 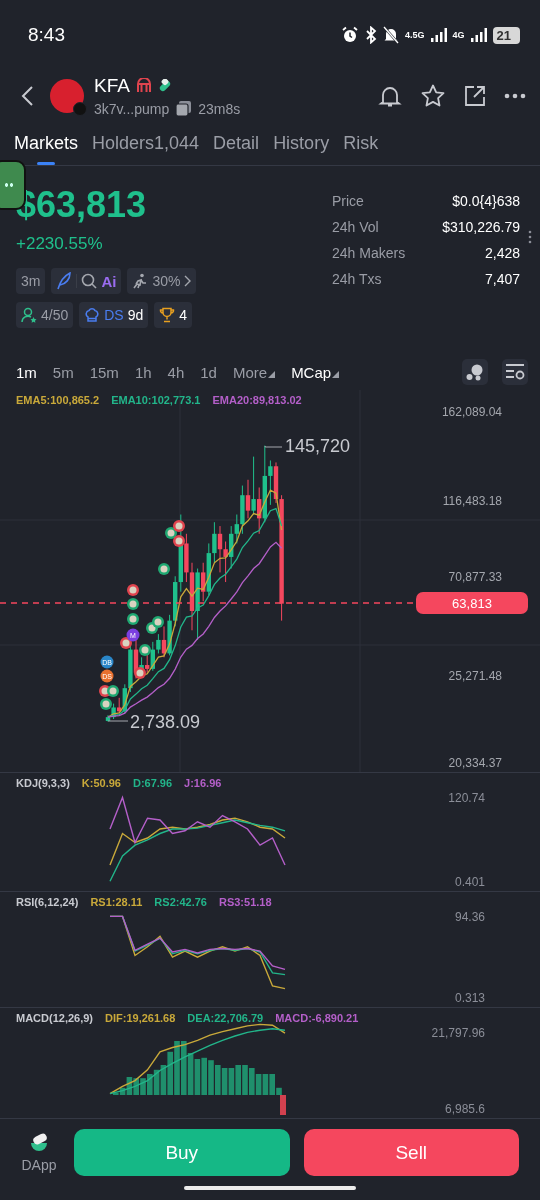 I want to click on indicator-name: MACD(12,26,9), so click(x=55, y=1018).